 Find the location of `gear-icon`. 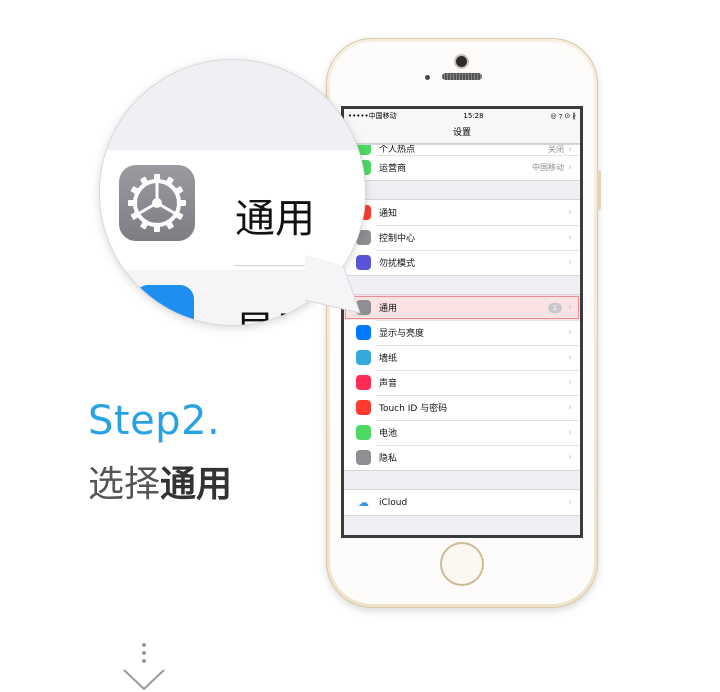

gear-icon is located at coordinates (157, 203).